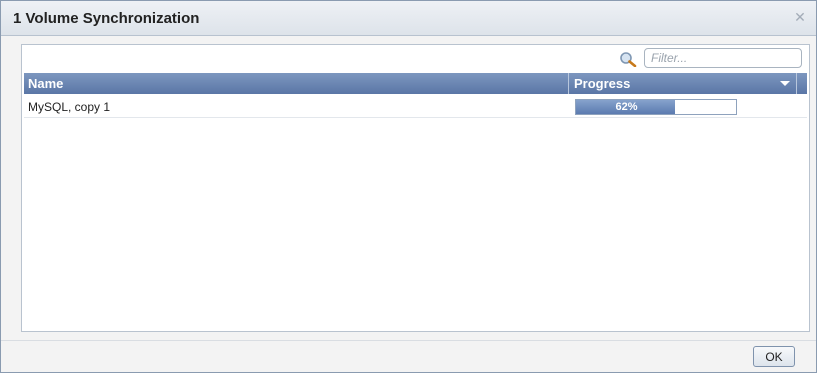 The height and width of the screenshot is (373, 817). What do you see at coordinates (626, 107) in the screenshot?
I see `progress-label: 62%` at bounding box center [626, 107].